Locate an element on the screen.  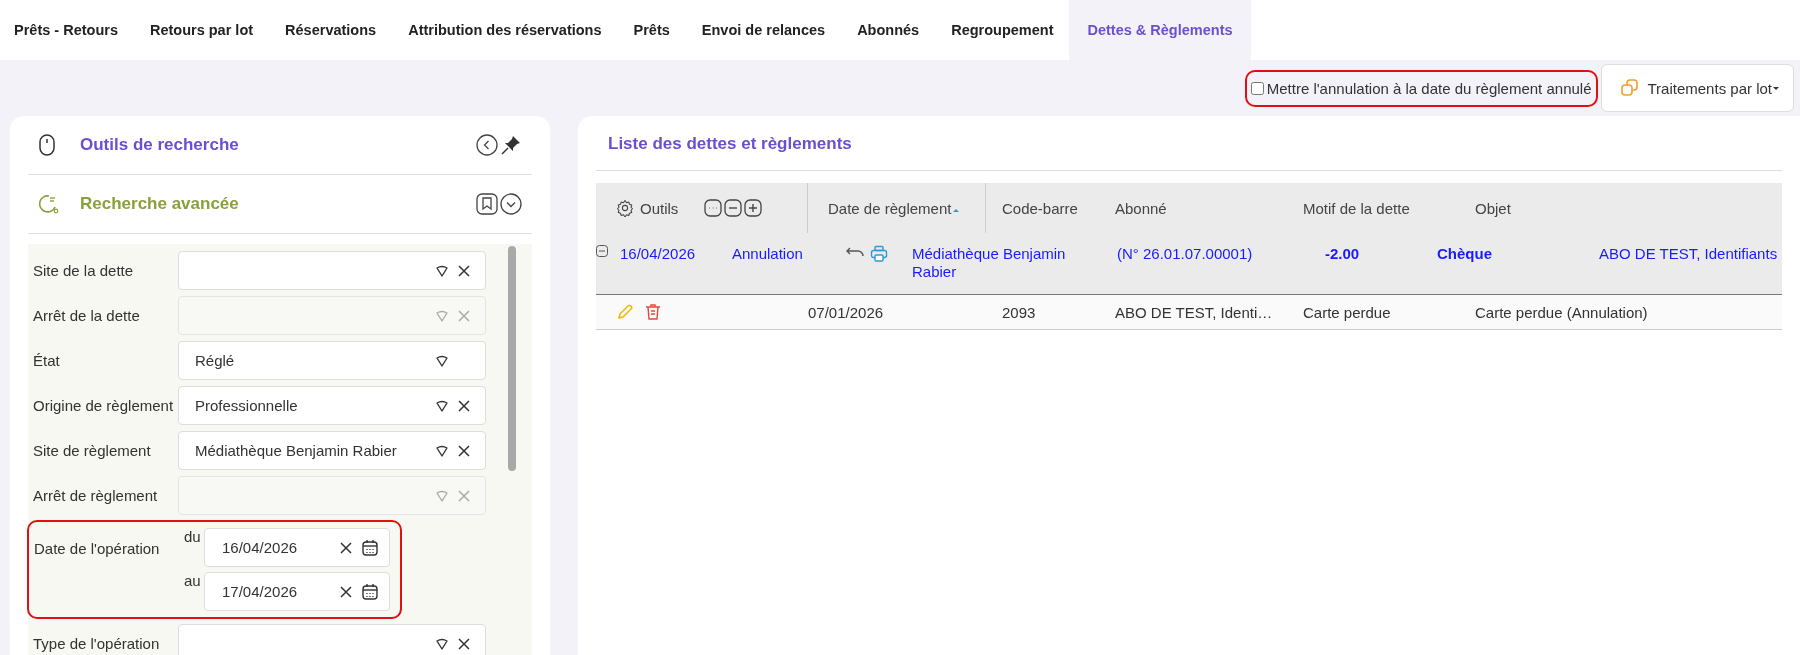
section-title: Recherche avancée is located at coordinates (159, 204).